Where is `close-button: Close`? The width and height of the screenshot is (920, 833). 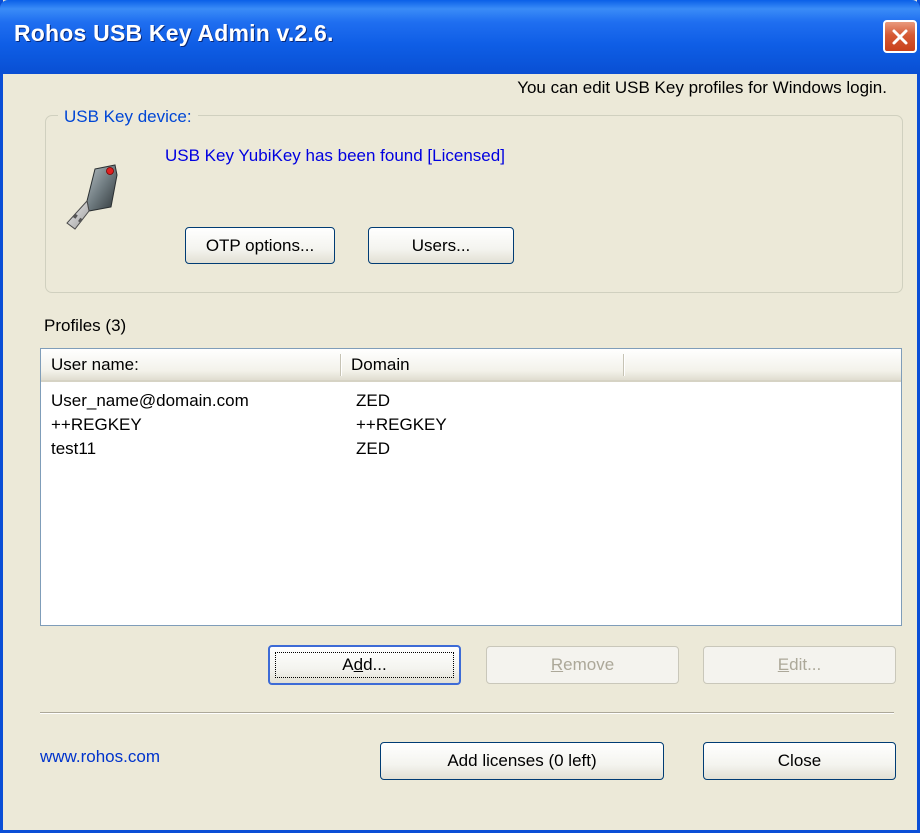
close-button: Close is located at coordinates (799, 761).